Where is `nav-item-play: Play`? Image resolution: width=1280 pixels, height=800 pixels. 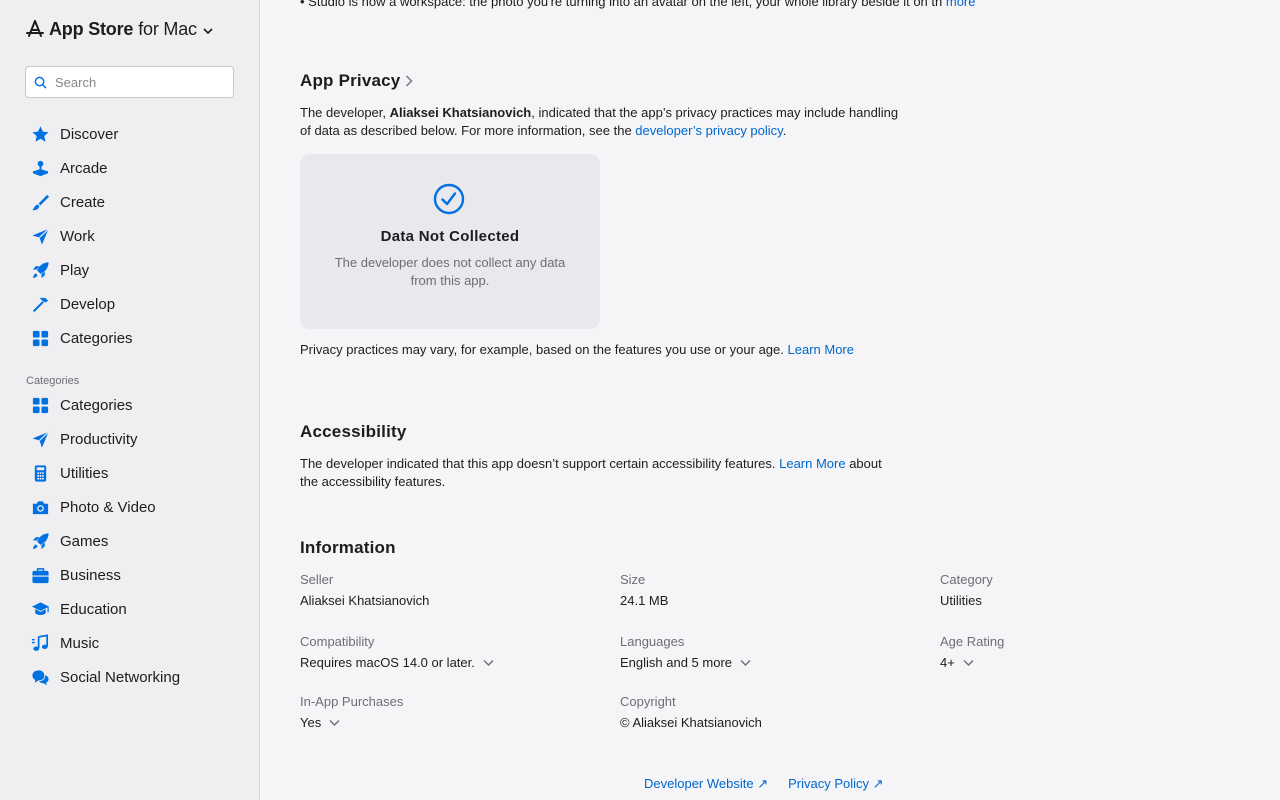 nav-item-play: Play is located at coordinates (135, 270).